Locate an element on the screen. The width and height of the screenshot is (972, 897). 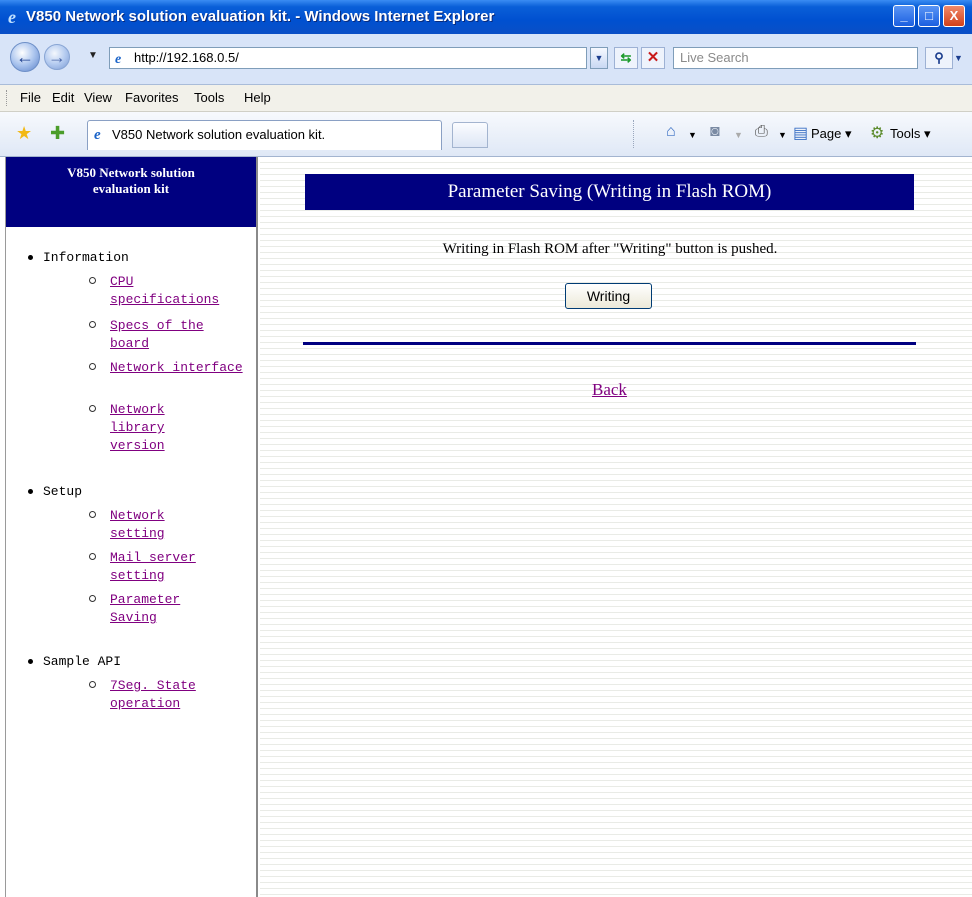
nav-link-network-library-version: Network library version is located at coordinates (155, 428).